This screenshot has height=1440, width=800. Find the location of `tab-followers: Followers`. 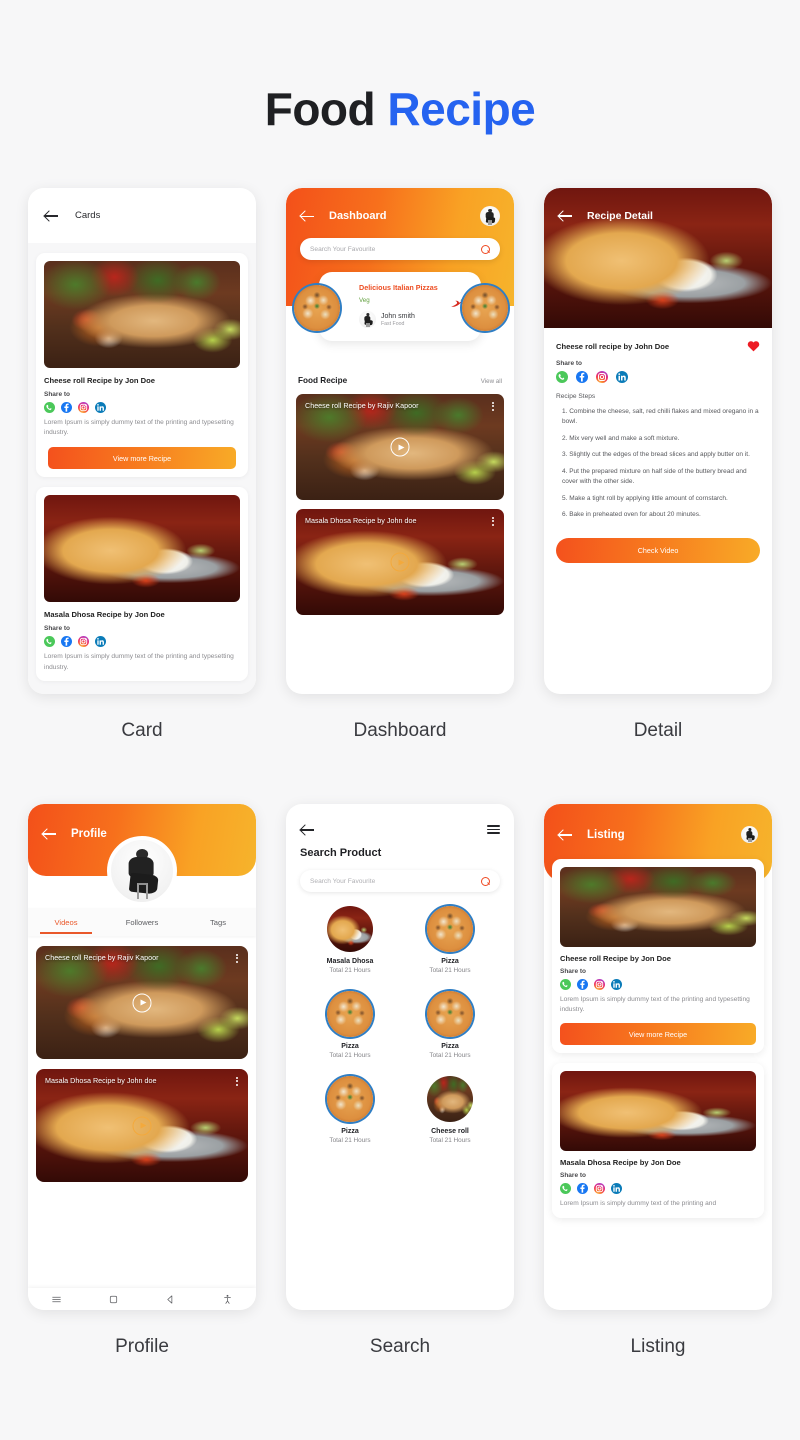

tab-followers: Followers is located at coordinates (142, 922).